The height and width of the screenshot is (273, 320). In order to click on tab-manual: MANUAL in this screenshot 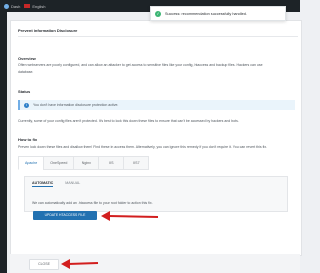, I will do `click(72, 184)`.